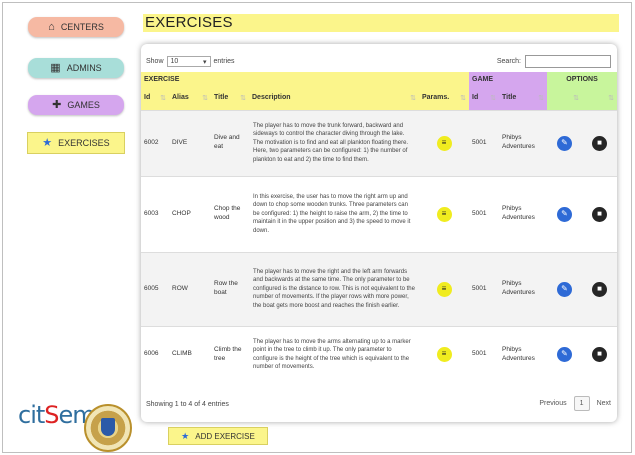 Image resolution: width=635 pixels, height=455 pixels. What do you see at coordinates (155, 354) in the screenshot?
I see `cell-id: 6006` at bounding box center [155, 354].